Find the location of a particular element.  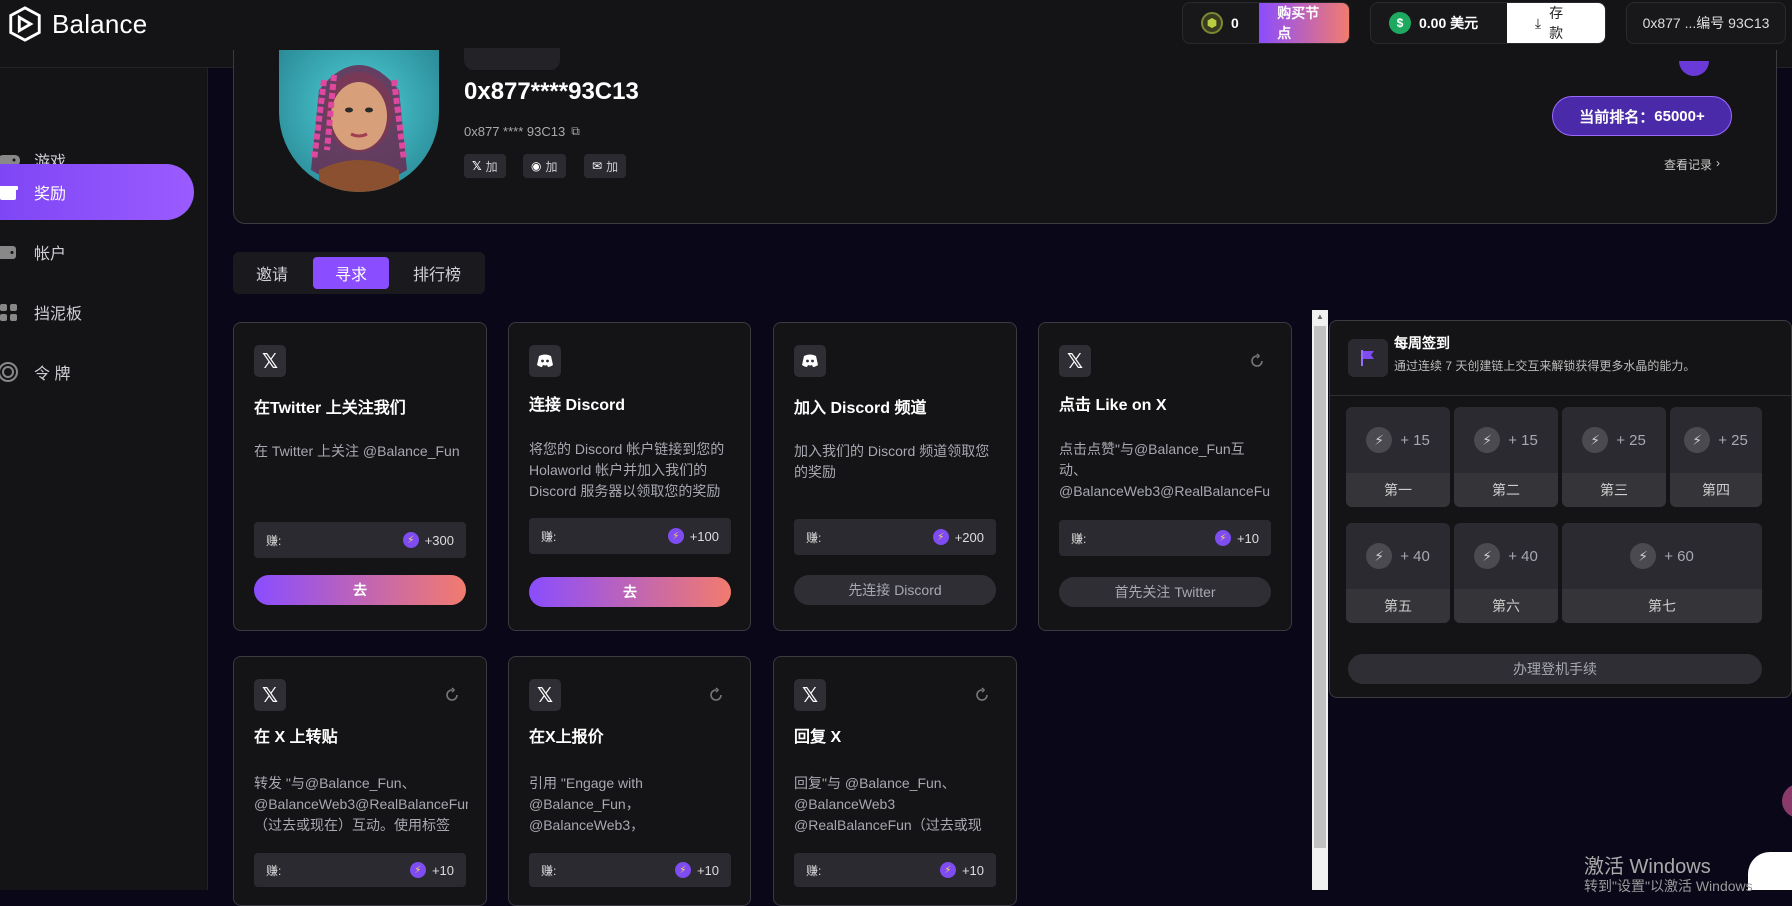

checkin-subtitle: 通过连续 7 天创建链上交互来解锁获得更多水晶的能力。 is located at coordinates (1545, 366).